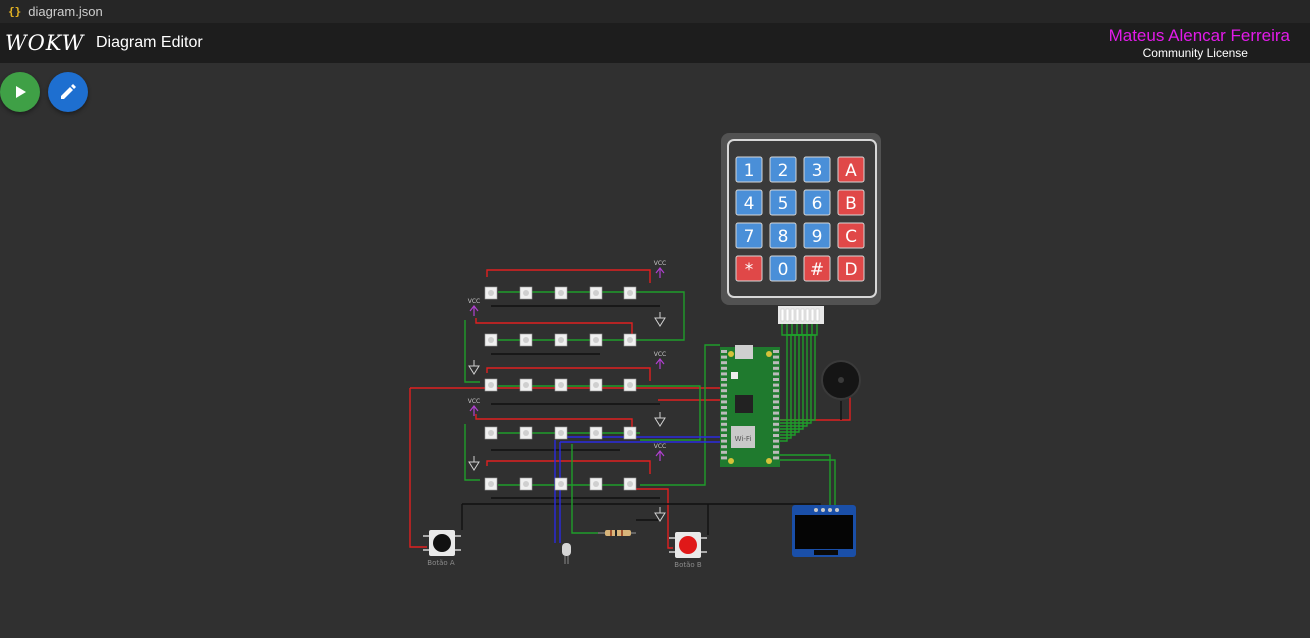  I want to click on keypad-key-label: 6, so click(817, 204).